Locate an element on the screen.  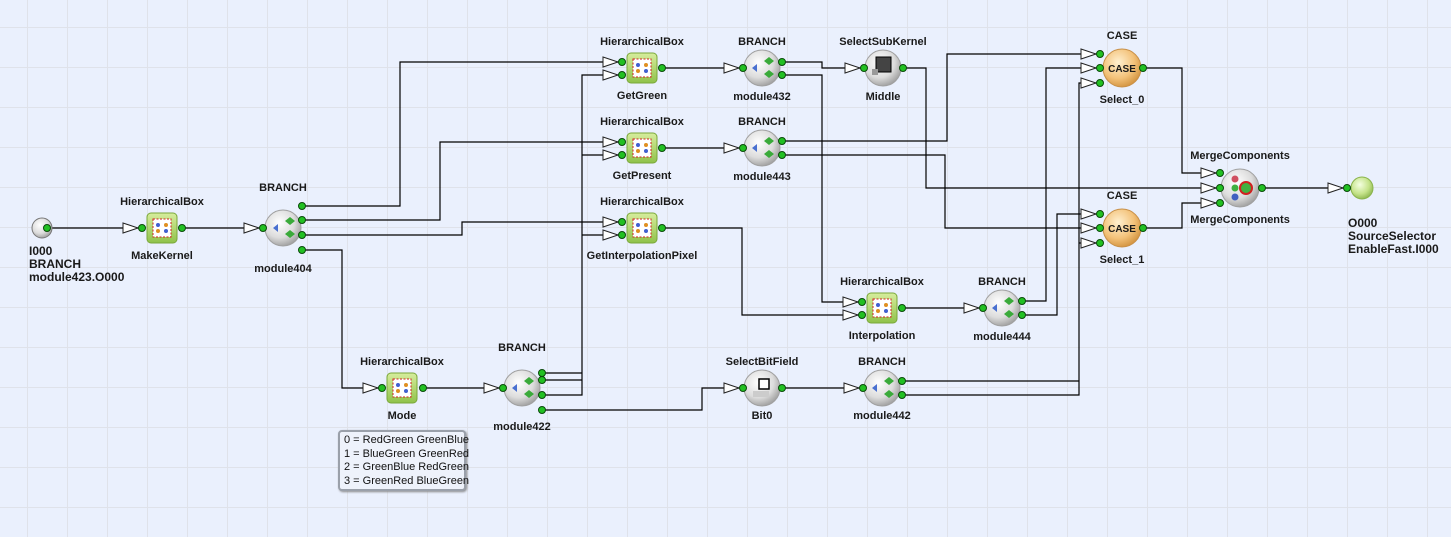
node-label: Interpolation is located at coordinates (882, 336).